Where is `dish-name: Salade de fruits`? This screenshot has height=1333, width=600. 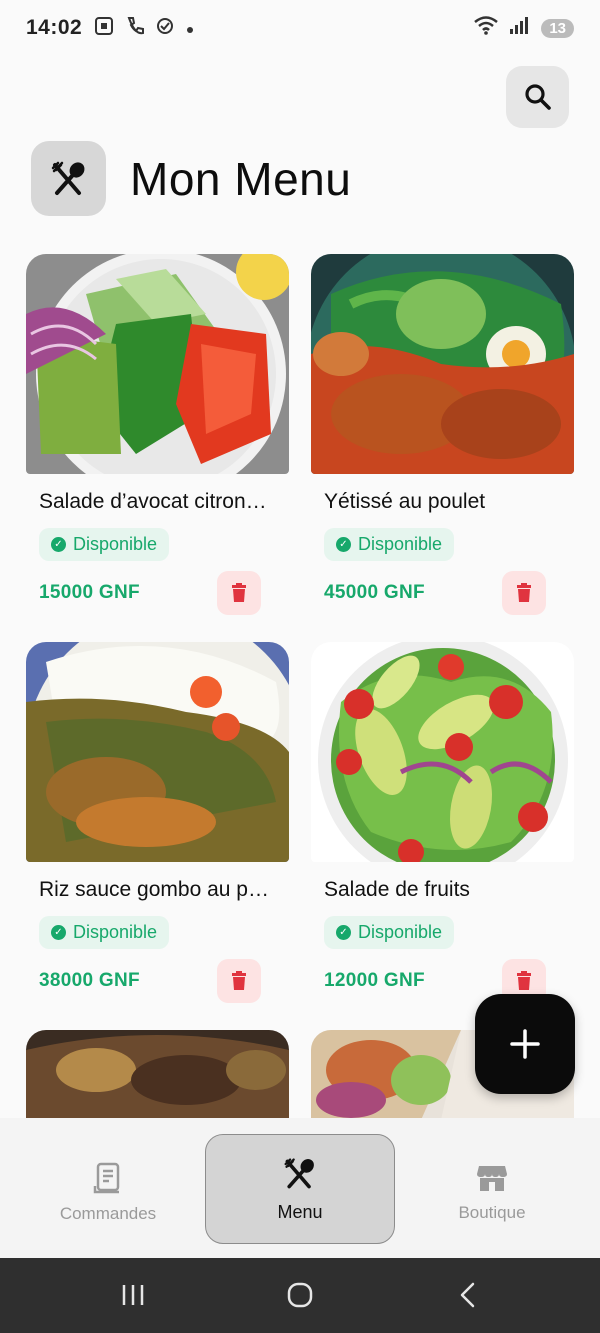 dish-name: Salade de fruits is located at coordinates (397, 889).